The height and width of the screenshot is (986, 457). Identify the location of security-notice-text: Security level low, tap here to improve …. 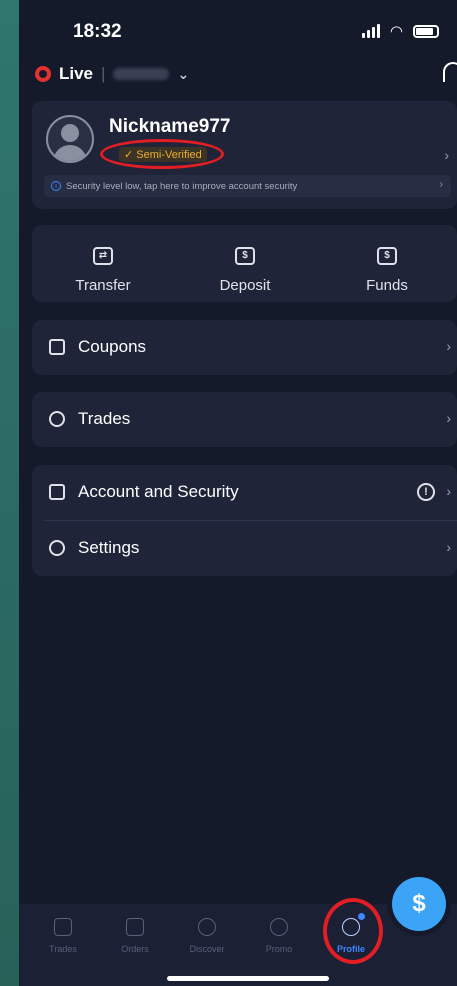
(182, 186).